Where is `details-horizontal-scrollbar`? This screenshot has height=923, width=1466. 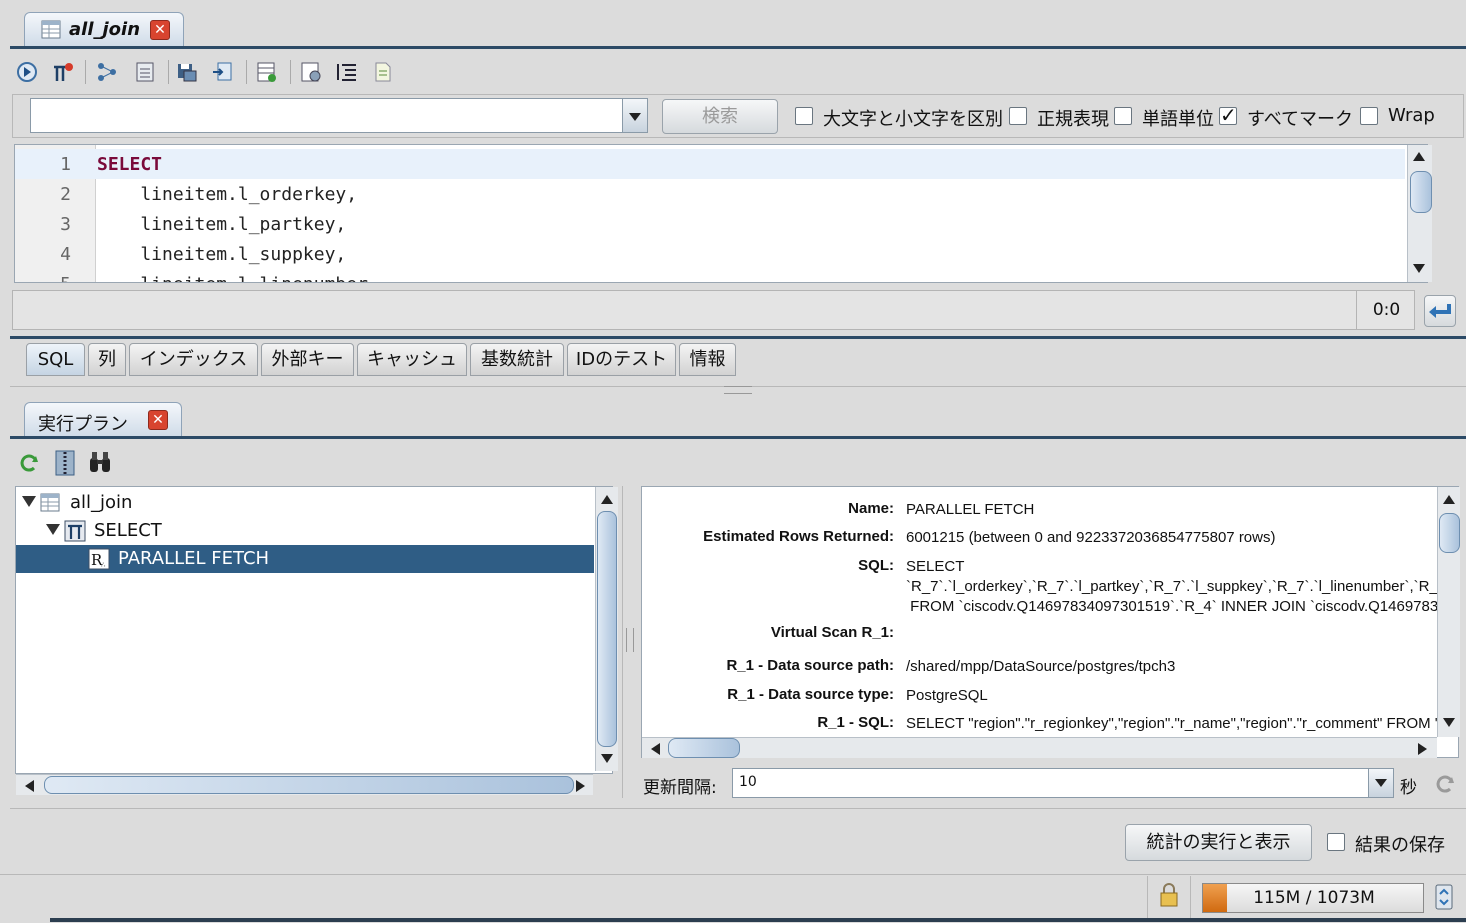 details-horizontal-scrollbar is located at coordinates (1039, 747).